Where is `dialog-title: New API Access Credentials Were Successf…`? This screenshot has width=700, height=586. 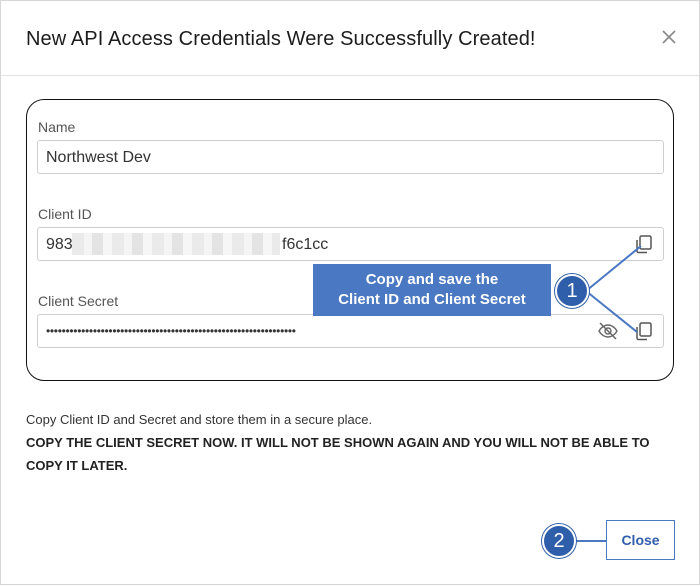 dialog-title: New API Access Credentials Were Successf… is located at coordinates (281, 39).